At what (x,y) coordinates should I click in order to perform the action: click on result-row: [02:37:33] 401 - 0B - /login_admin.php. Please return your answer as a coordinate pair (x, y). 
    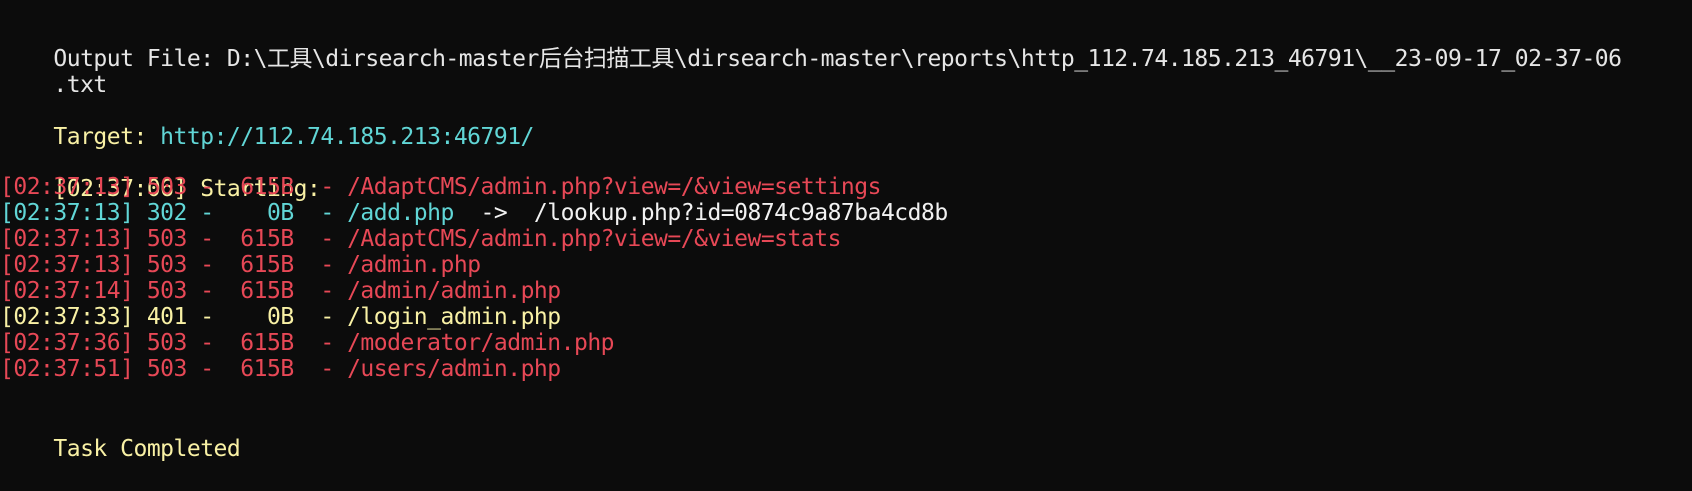
    Looking at the image, I should click on (280, 317).